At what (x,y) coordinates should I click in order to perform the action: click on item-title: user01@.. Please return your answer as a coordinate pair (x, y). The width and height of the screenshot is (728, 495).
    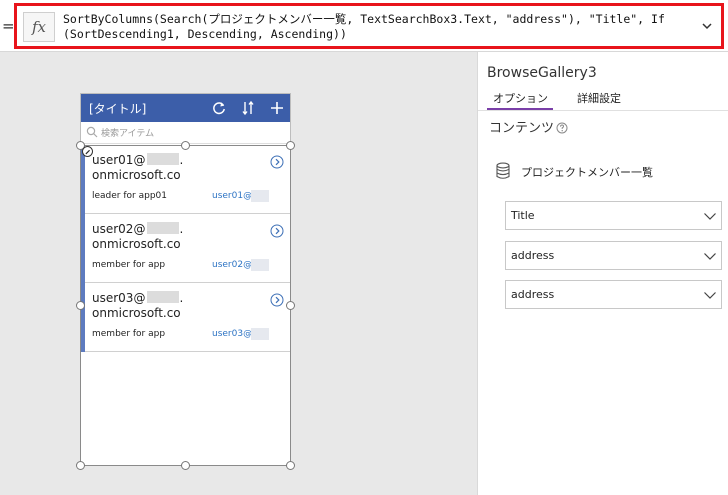
    Looking at the image, I should click on (138, 160).